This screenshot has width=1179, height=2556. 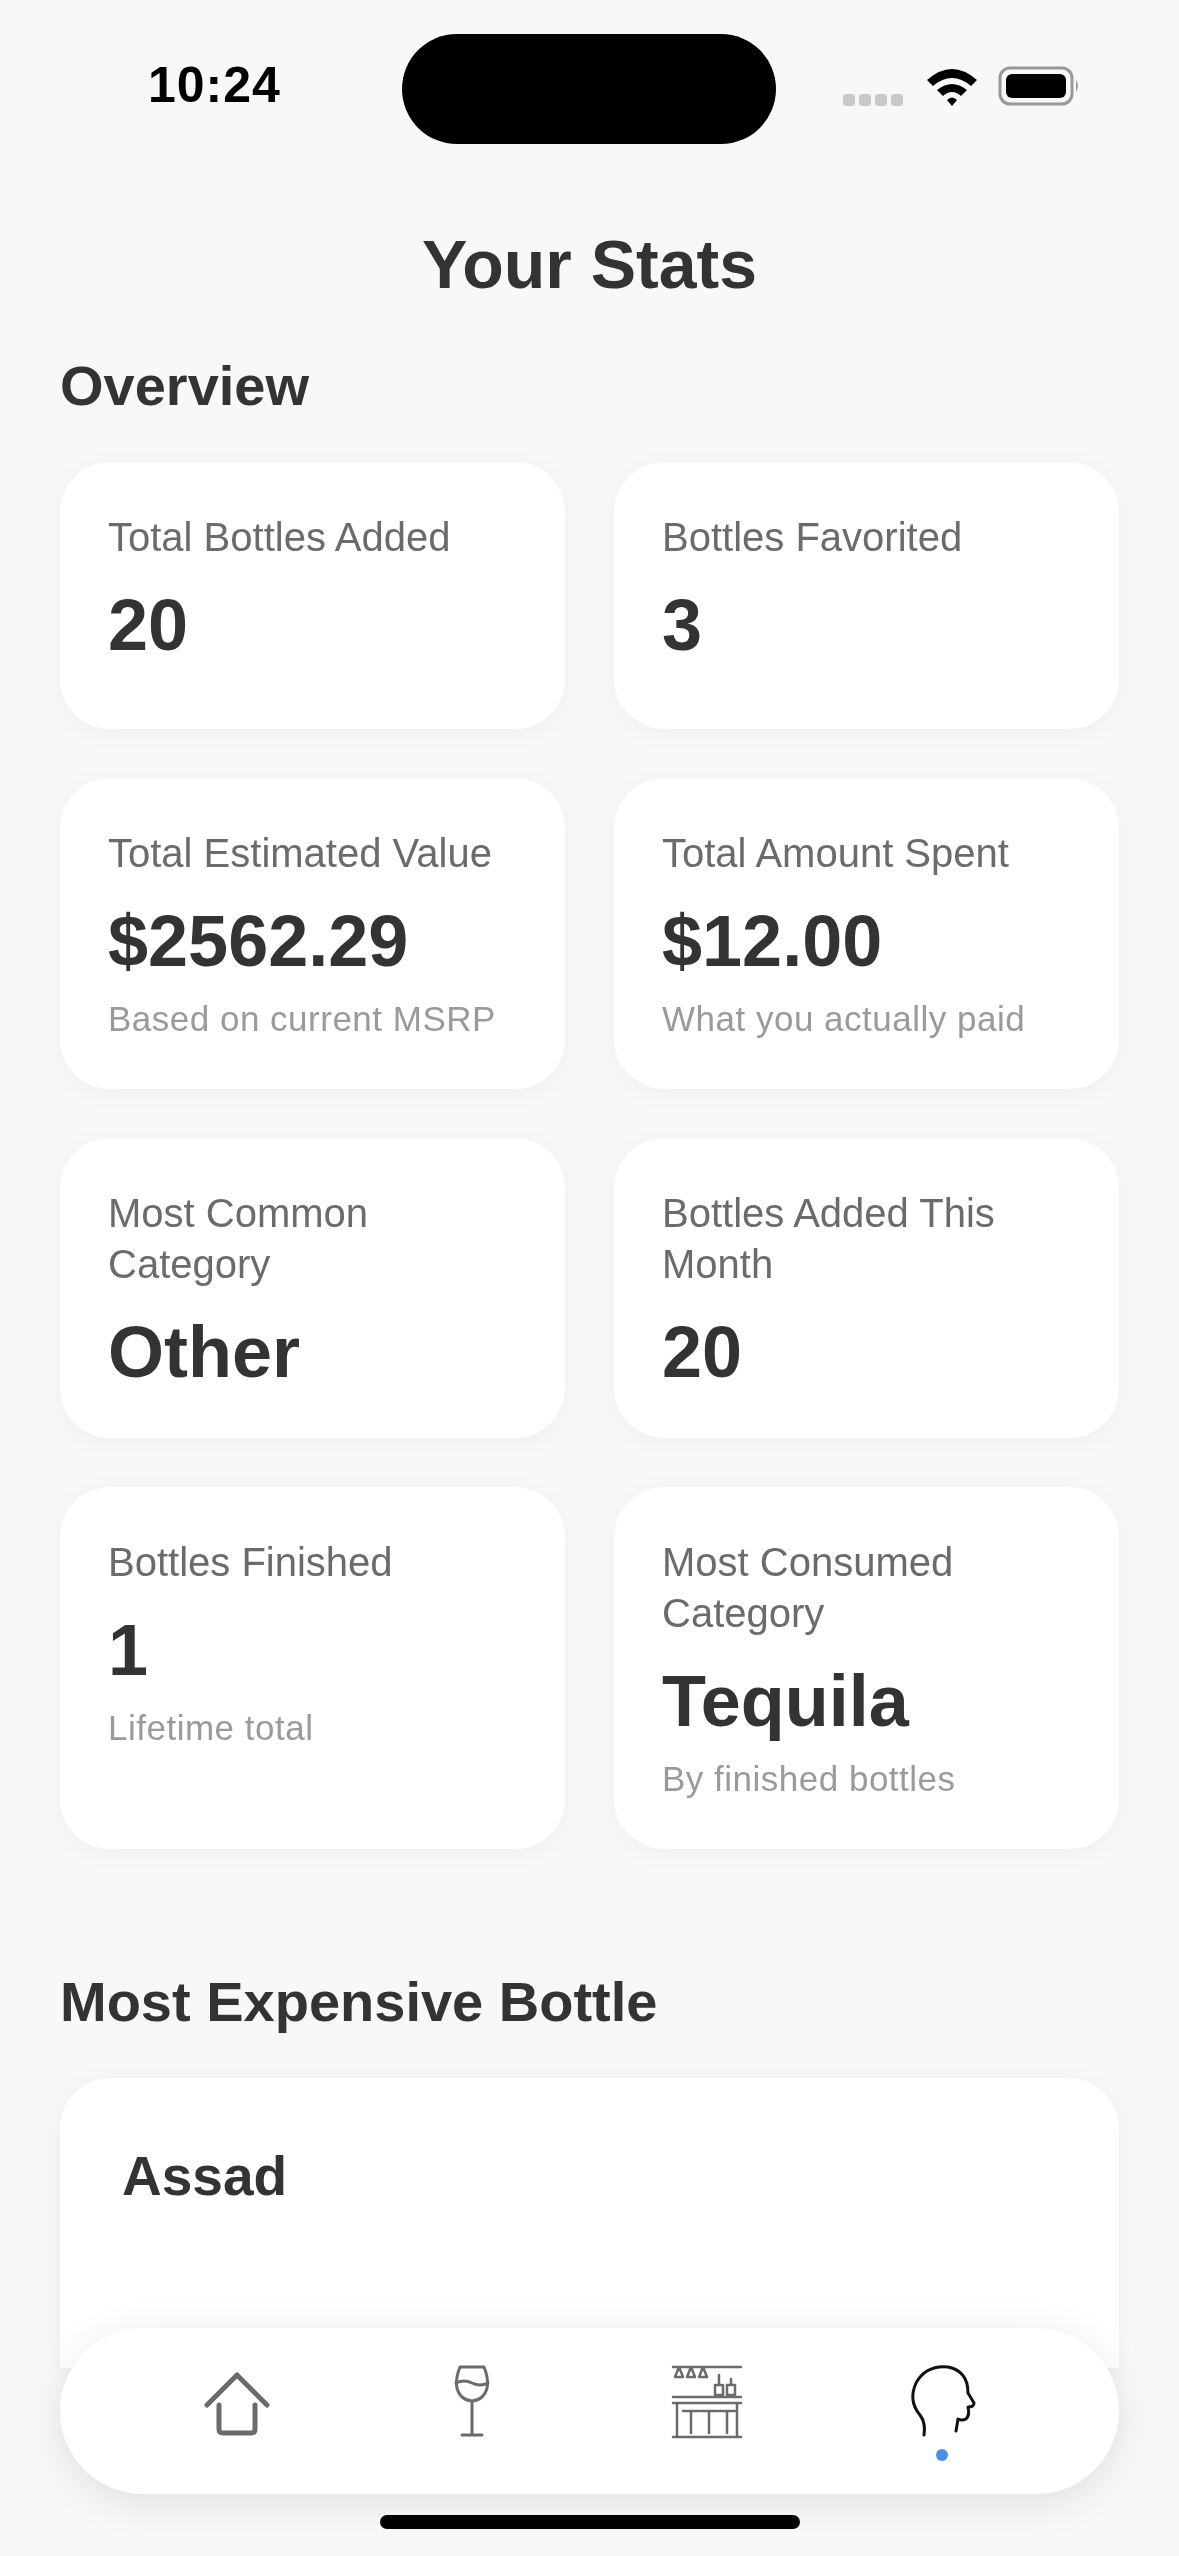 I want to click on stat-value: $12.00, so click(x=772, y=941).